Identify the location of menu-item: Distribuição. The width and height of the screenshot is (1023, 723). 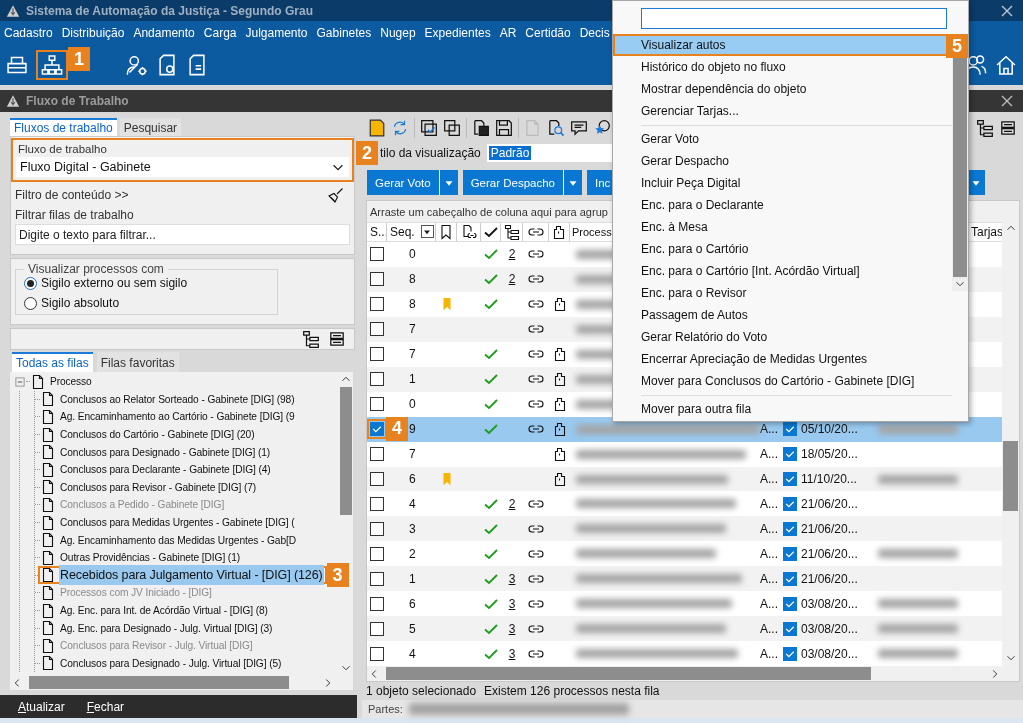
(93, 33).